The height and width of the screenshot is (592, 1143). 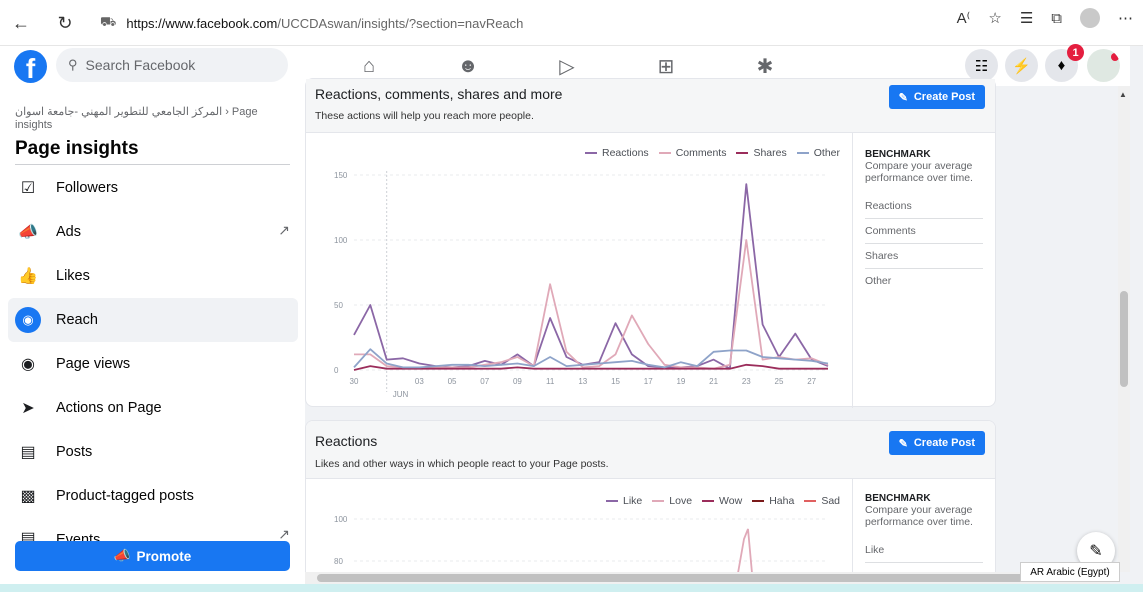 I want to click on series-line-love, so click(x=745, y=550).